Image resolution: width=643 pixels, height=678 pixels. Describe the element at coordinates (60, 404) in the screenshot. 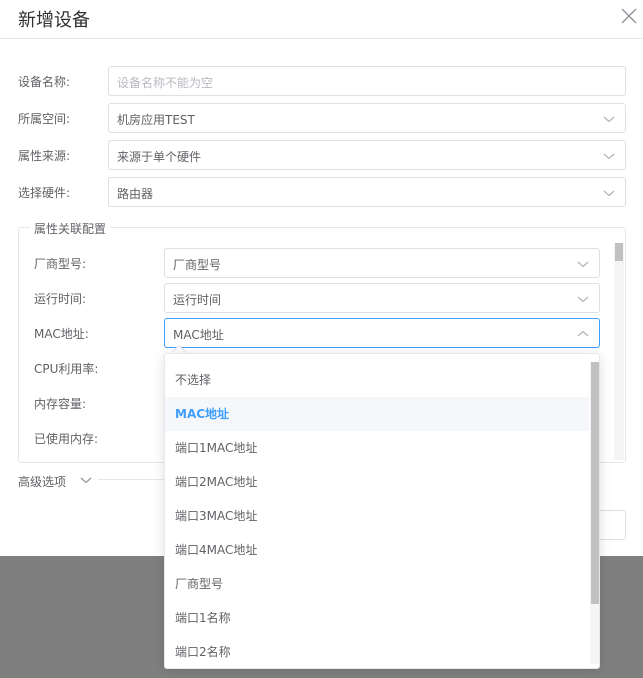

I see `memory-label: 内存容量:` at that location.